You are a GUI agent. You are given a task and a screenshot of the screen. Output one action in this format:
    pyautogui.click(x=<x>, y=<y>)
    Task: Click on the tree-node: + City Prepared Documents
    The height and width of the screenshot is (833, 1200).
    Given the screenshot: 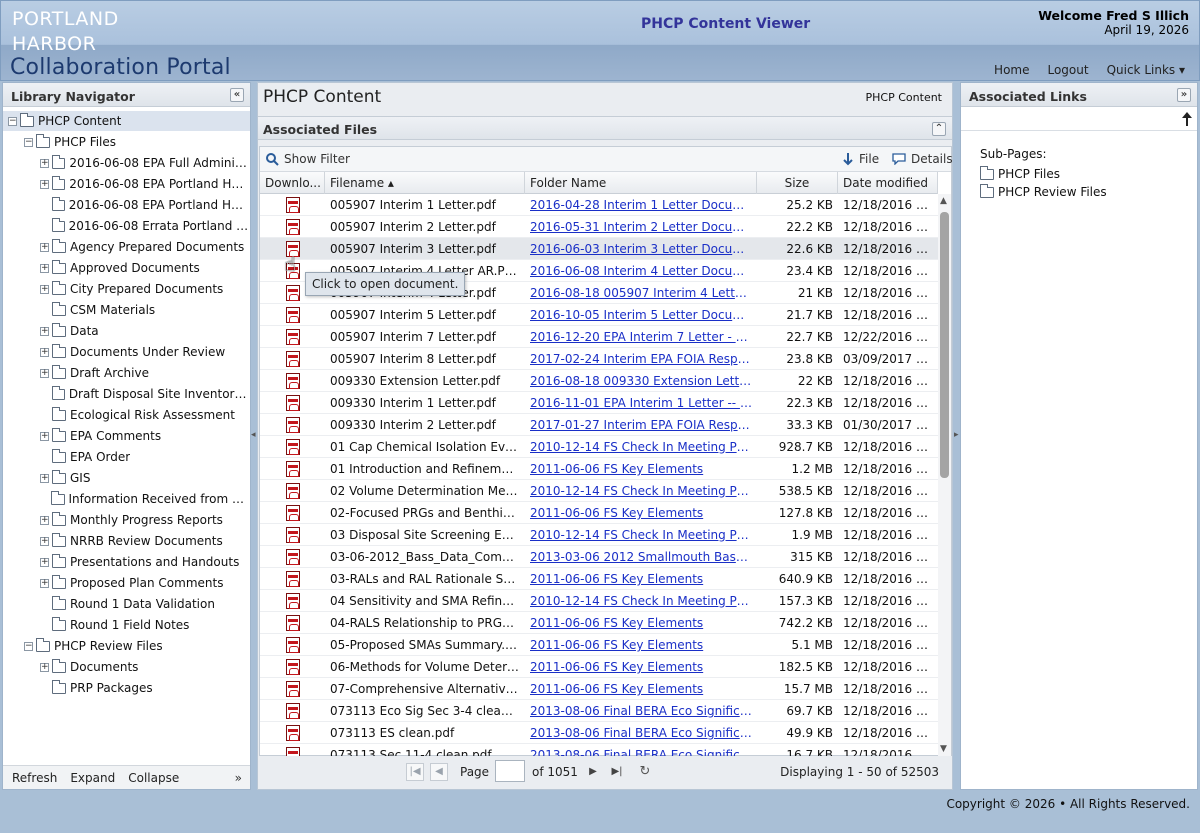 What is the action you would take?
    pyautogui.click(x=126, y=289)
    